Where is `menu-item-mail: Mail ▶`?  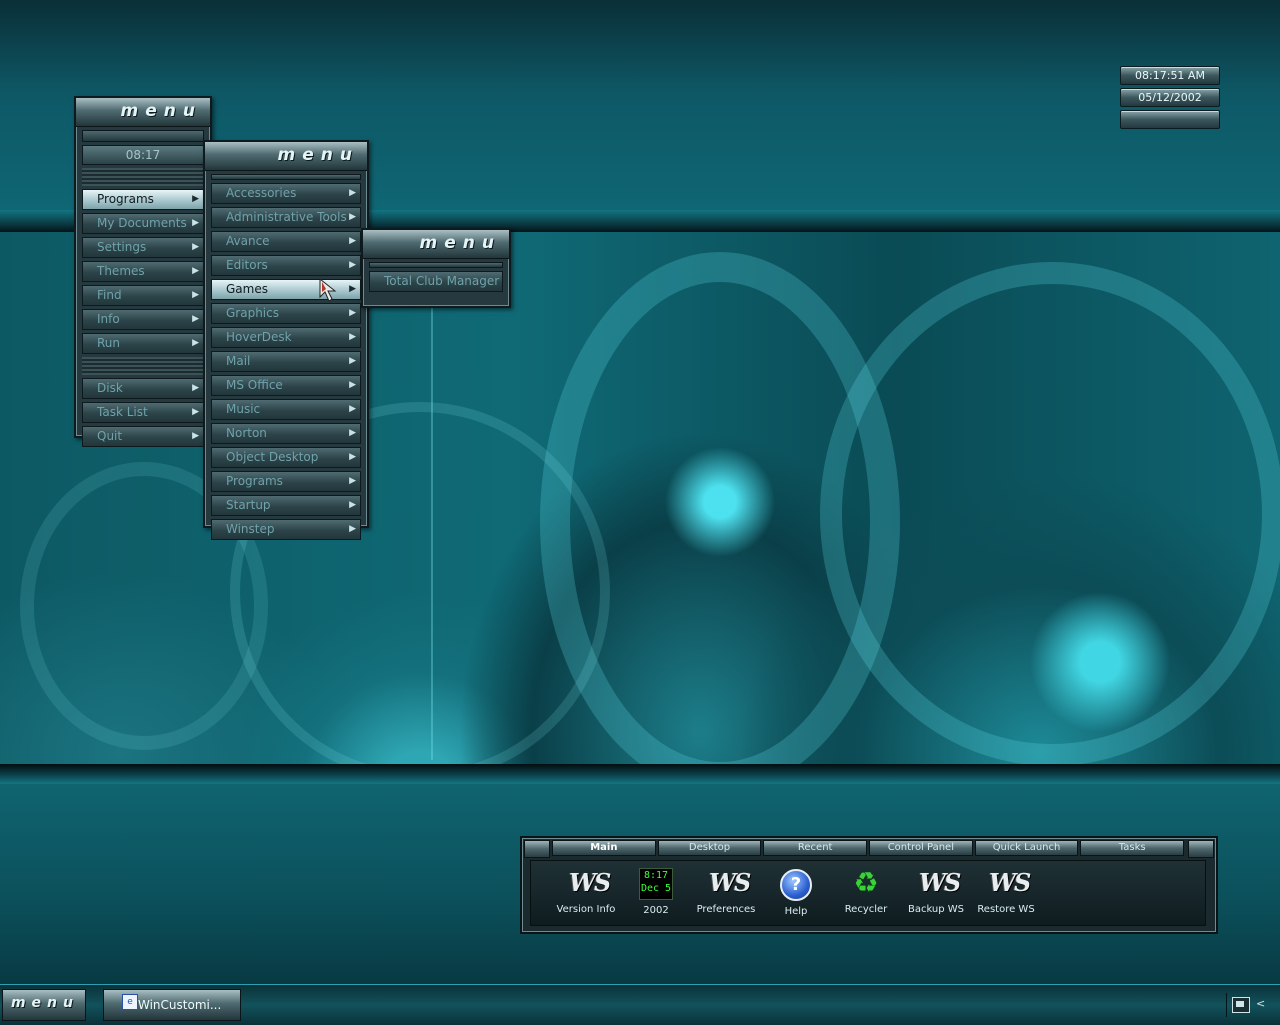
menu-item-mail: Mail ▶ is located at coordinates (286, 361).